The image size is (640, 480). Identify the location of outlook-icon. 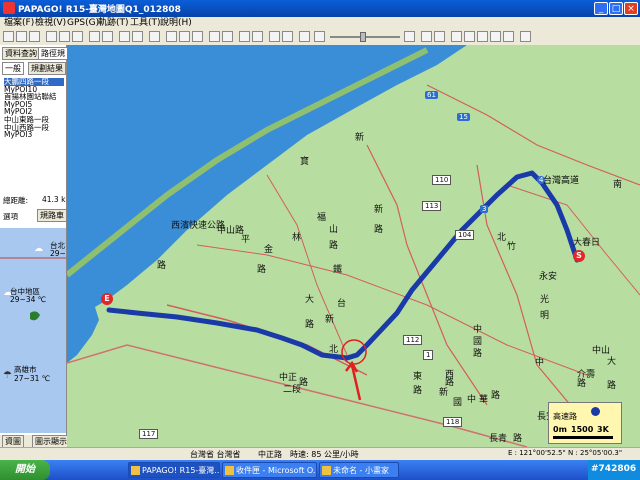
(229, 470).